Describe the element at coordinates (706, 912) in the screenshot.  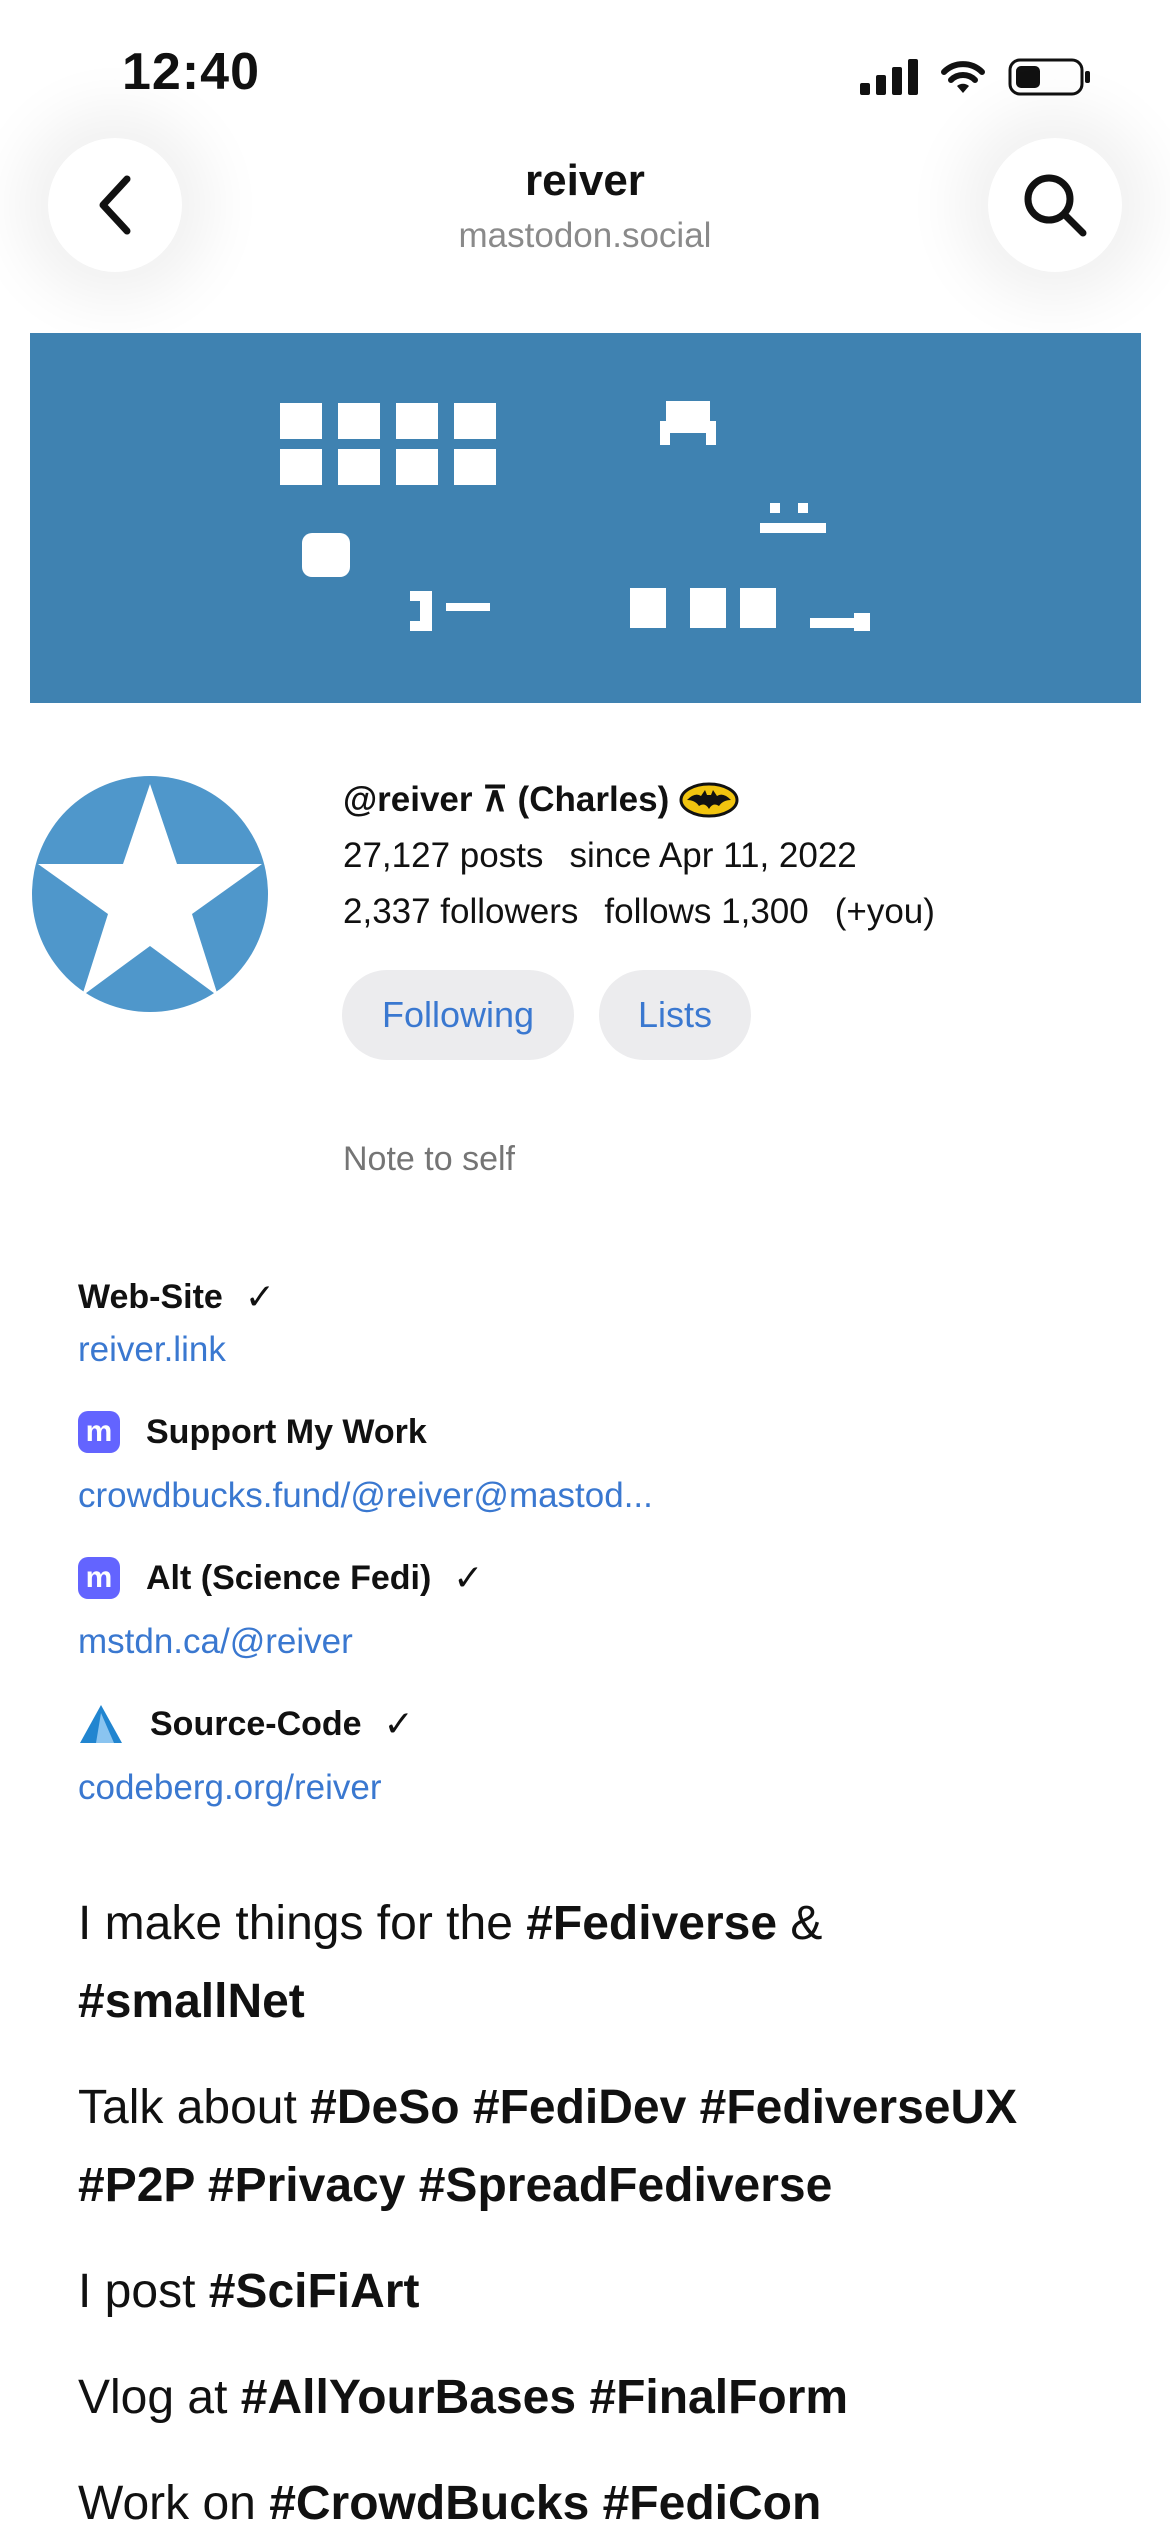
I see `follows-count: follows 1,300` at that location.